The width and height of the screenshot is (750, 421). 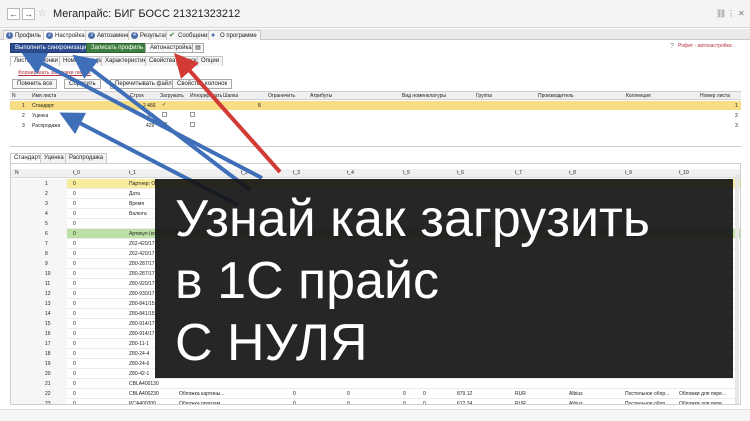 I want to click on sheet-tab-discount: Уценка, so click(x=54, y=158).